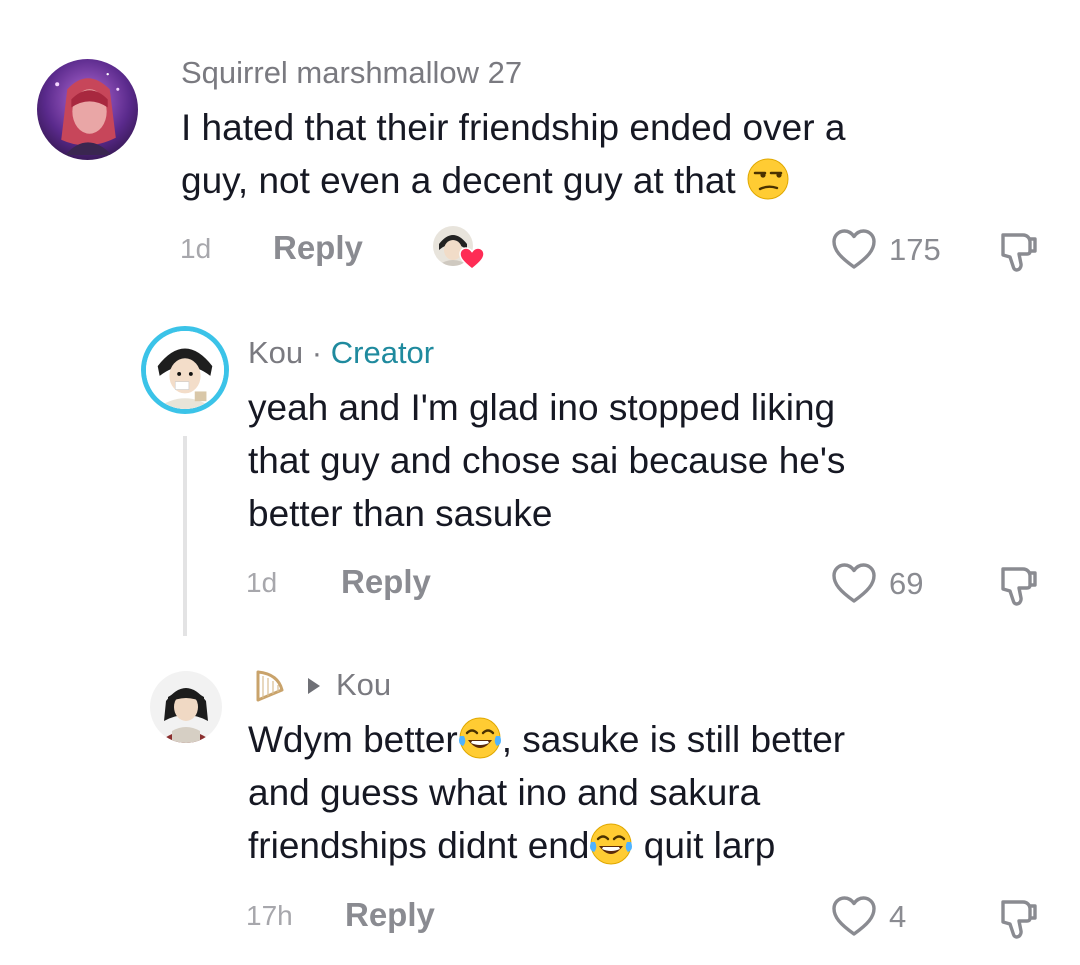 This screenshot has height=965, width=1080. What do you see at coordinates (472, 259) in the screenshot?
I see `heart-icon` at bounding box center [472, 259].